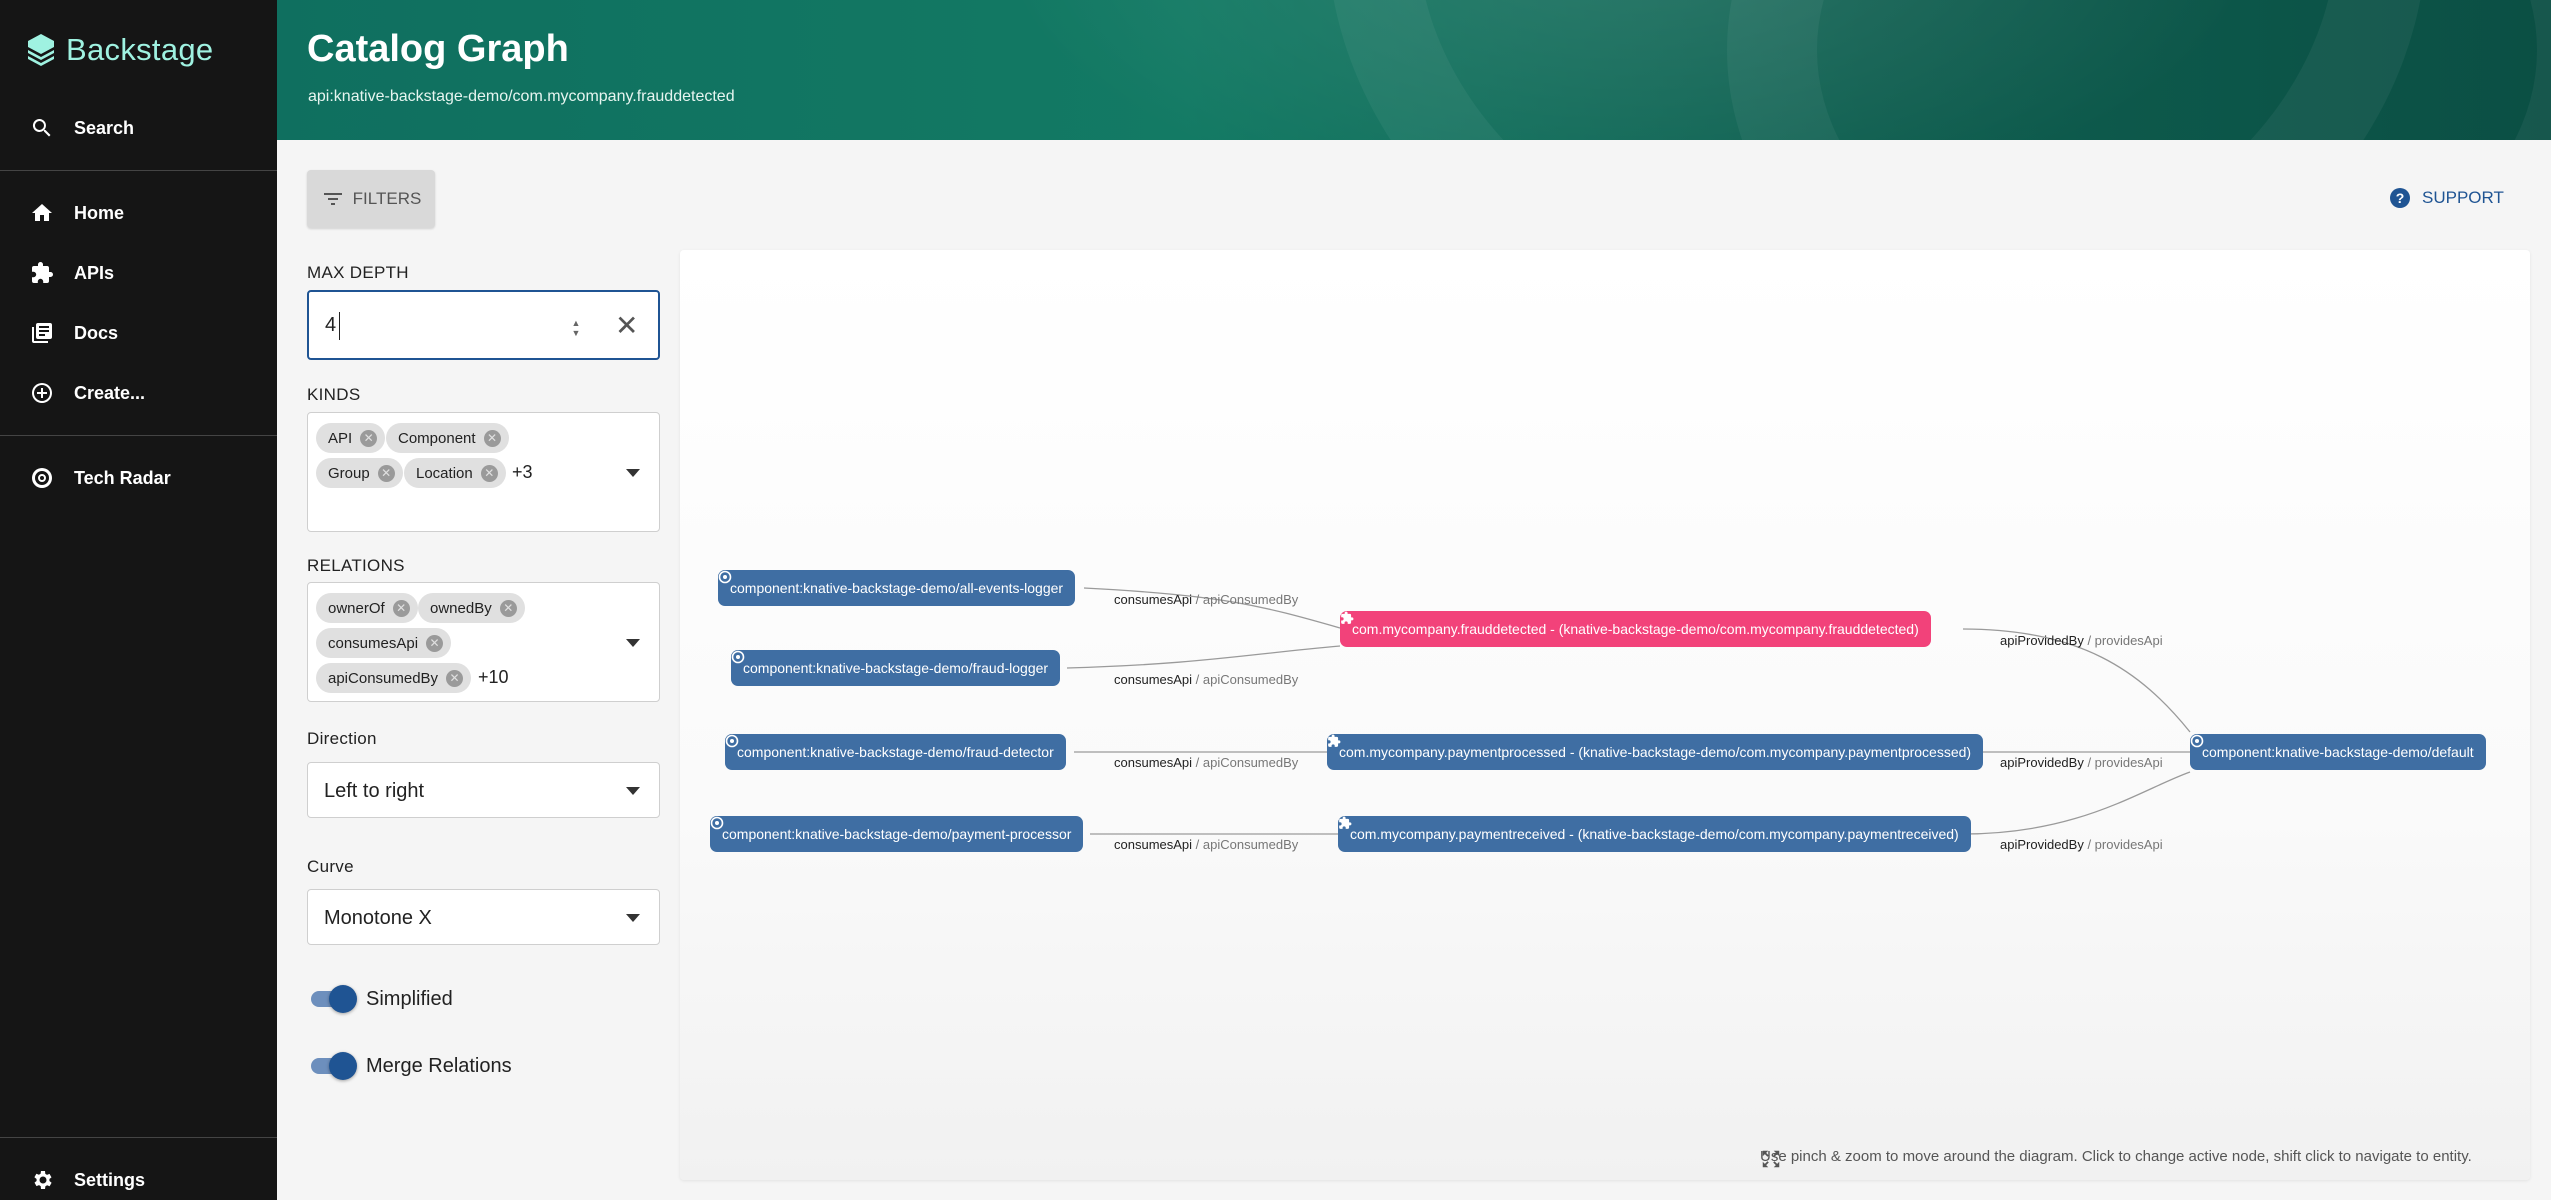 The image size is (2551, 1200). I want to click on search-icon, so click(41, 128).